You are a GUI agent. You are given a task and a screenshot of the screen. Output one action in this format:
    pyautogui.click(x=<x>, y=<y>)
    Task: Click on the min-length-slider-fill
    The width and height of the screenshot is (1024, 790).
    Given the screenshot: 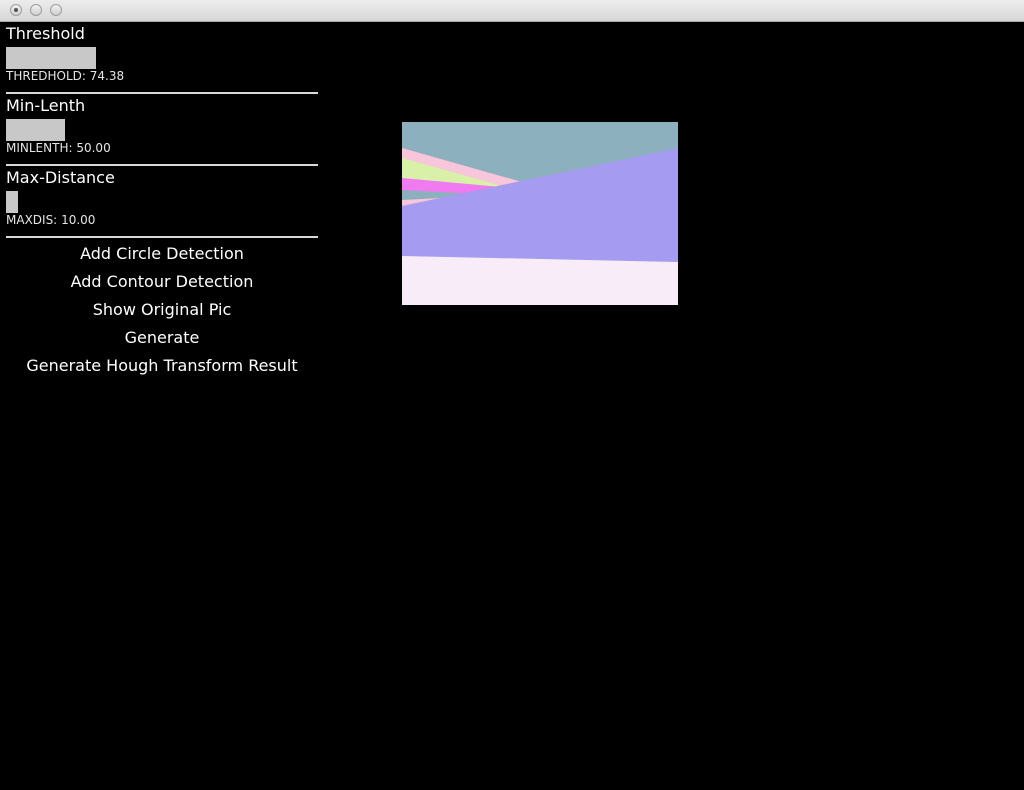 What is the action you would take?
    pyautogui.click(x=35, y=130)
    